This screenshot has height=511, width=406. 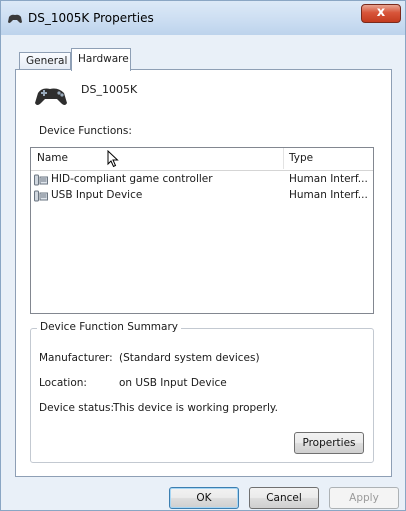 I want to click on list-header: Name Type, so click(x=202, y=159).